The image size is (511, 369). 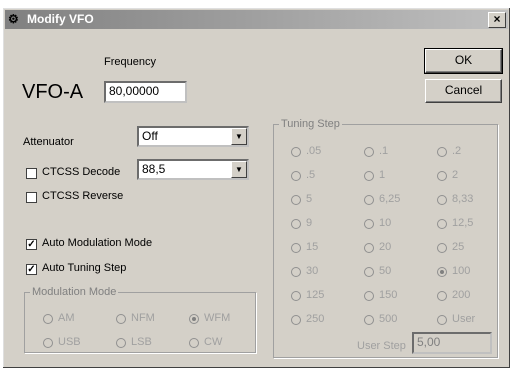 I want to click on tuning-step-option-label: 12,5, so click(x=463, y=223).